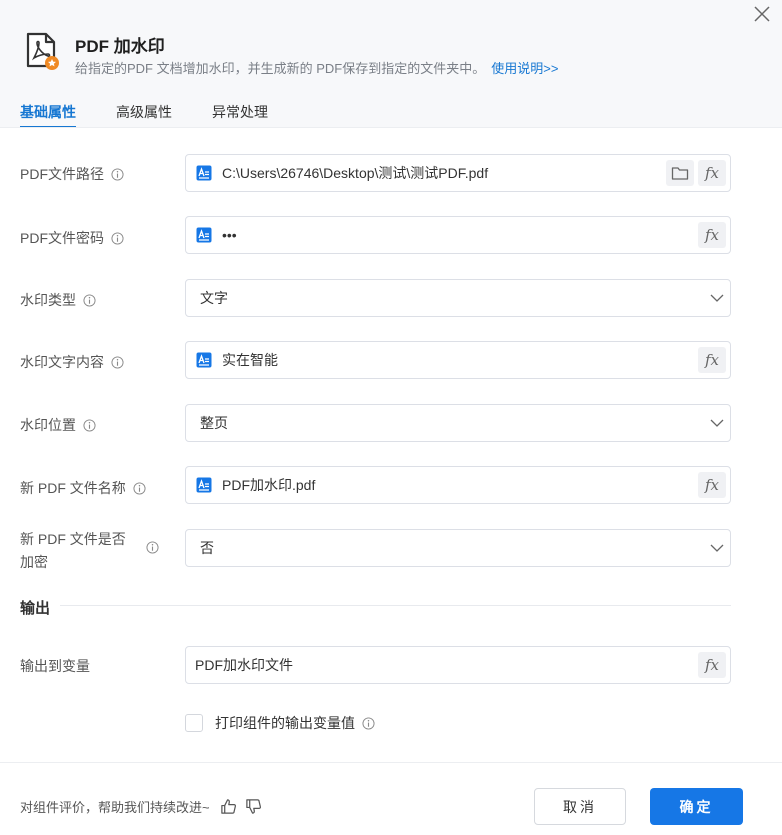  I want to click on confirm-button: 确定, so click(696, 806).